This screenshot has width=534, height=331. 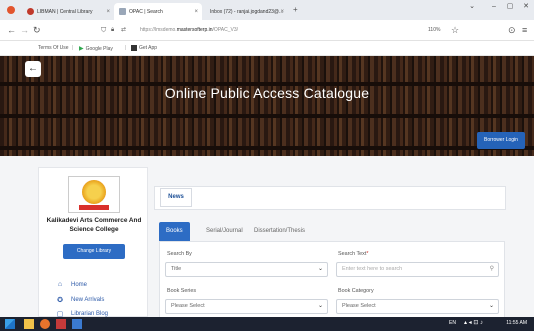 What do you see at coordinates (512, 30) in the screenshot?
I see `pocket-icon: ⊙` at bounding box center [512, 30].